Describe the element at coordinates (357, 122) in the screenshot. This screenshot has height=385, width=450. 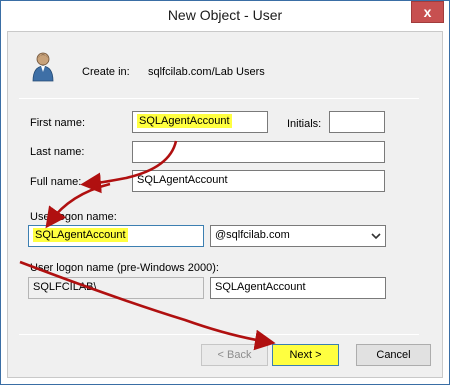
I see `initials-field` at that location.